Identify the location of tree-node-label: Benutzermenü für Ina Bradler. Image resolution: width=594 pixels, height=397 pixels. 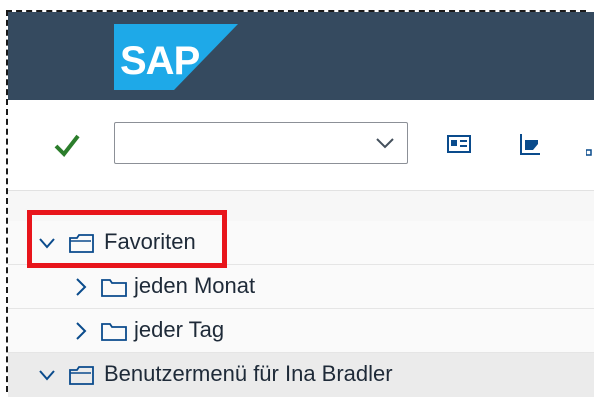
(248, 374).